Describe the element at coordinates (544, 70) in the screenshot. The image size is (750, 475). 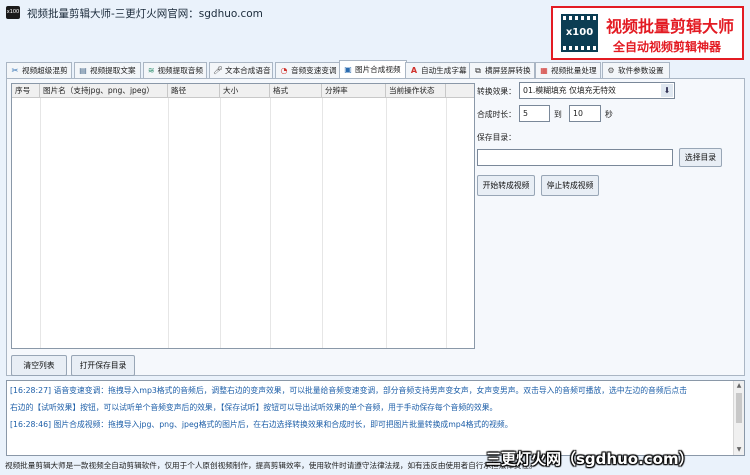
I see `film-icon: ▦` at that location.